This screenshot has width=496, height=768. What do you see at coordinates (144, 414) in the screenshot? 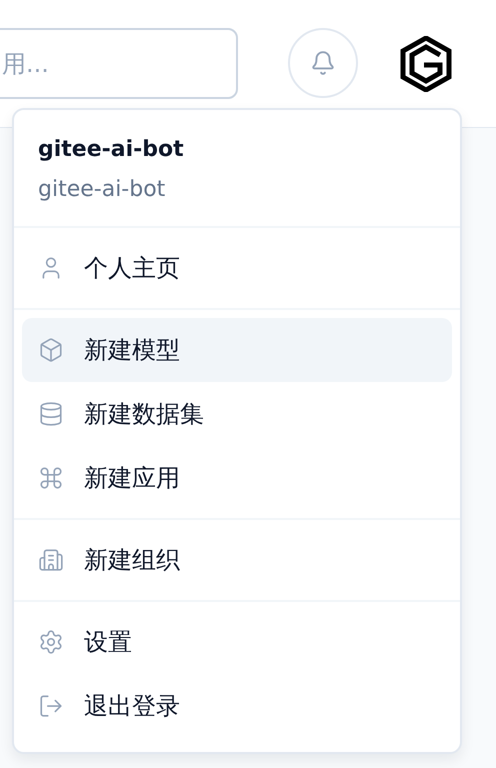
I see `menu-item-label: 新建数据集` at bounding box center [144, 414].